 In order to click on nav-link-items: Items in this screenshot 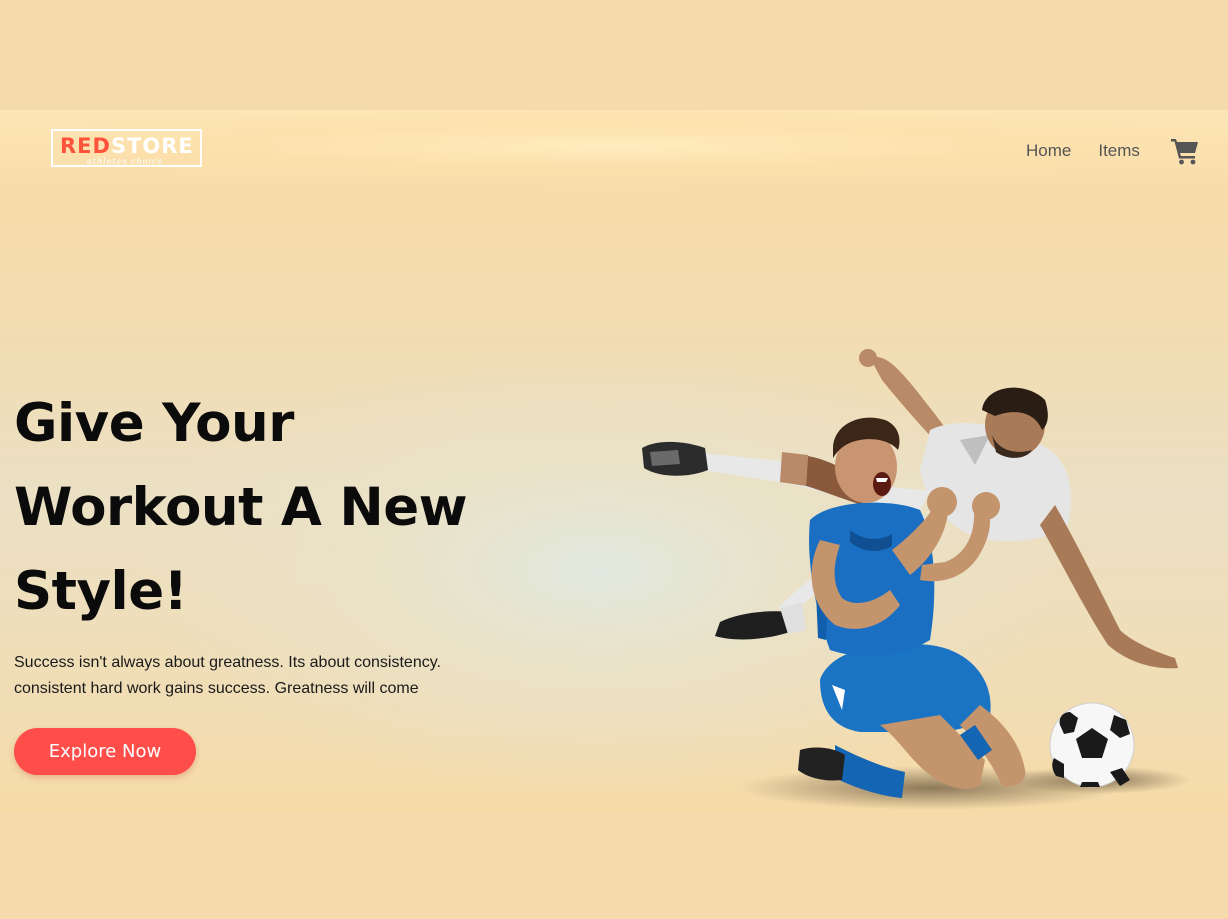, I will do `click(1119, 151)`.